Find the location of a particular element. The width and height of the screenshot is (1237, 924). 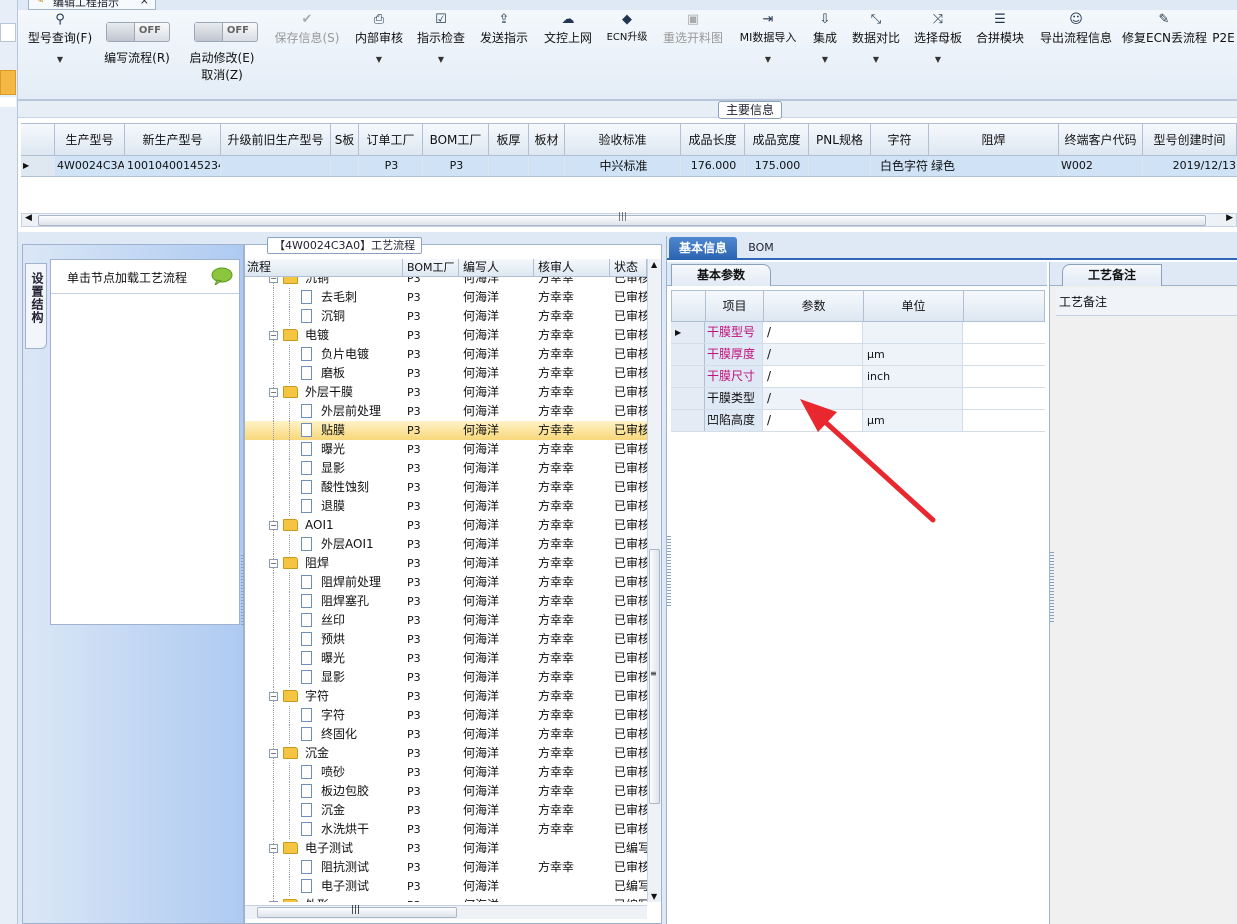

process-tree-row: − AOI1 P3 何海洋 方幸幸 已审核 is located at coordinates (446, 525).